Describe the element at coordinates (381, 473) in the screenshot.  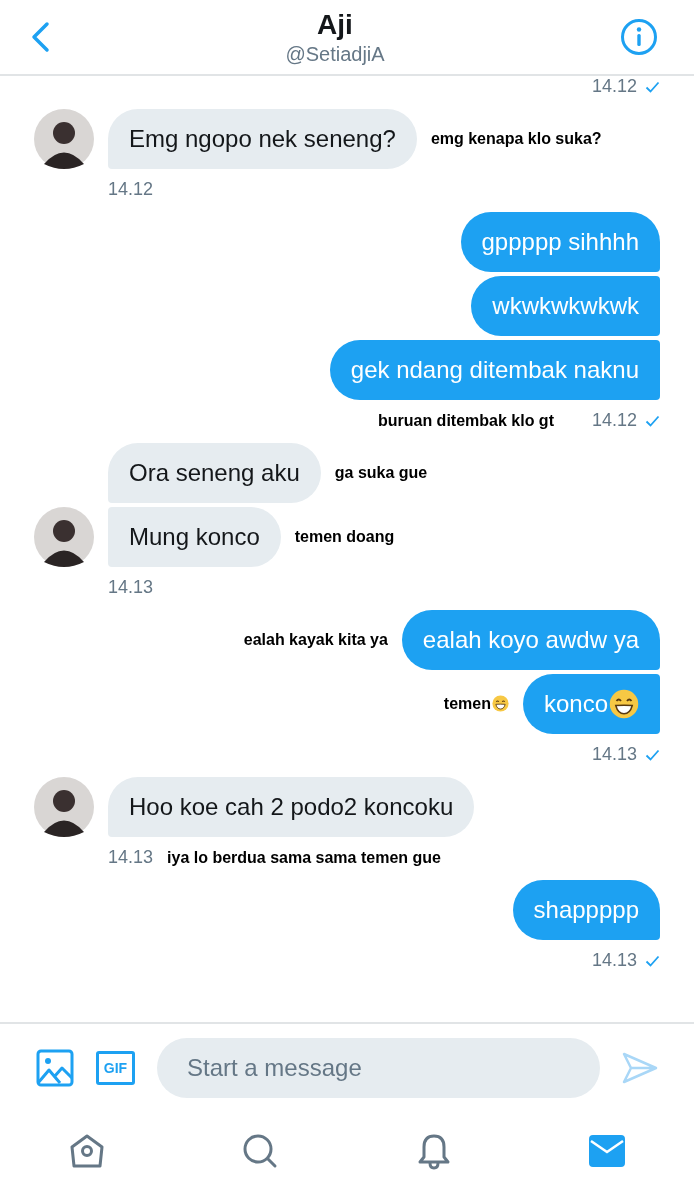
I see `caption: ga suka gue` at that location.